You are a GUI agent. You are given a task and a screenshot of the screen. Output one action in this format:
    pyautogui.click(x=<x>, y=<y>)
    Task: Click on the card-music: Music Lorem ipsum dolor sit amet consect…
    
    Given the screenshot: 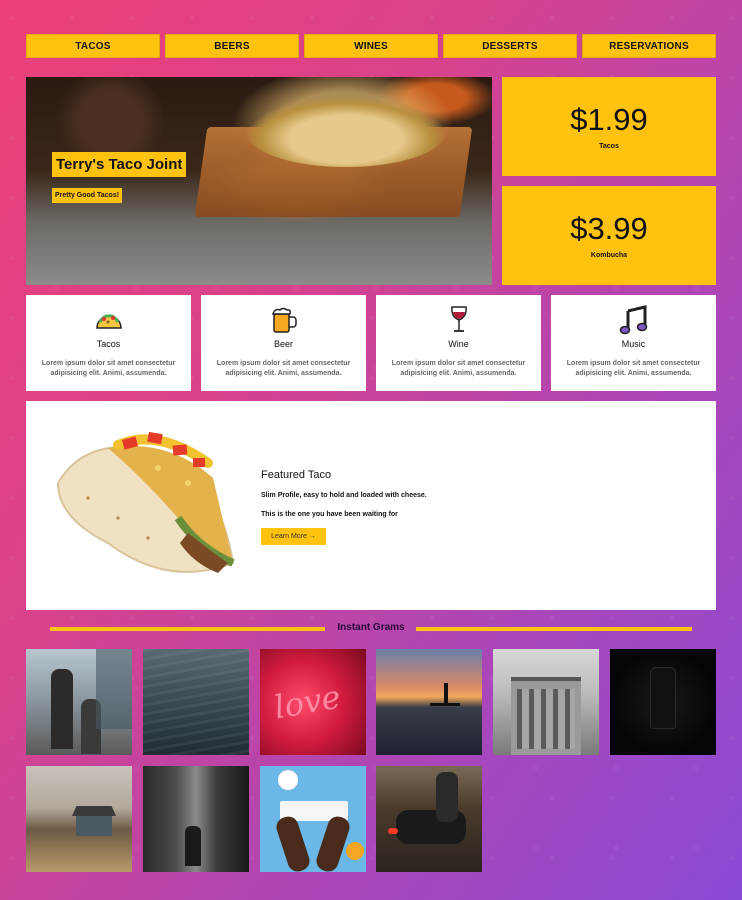 What is the action you would take?
    pyautogui.click(x=633, y=343)
    